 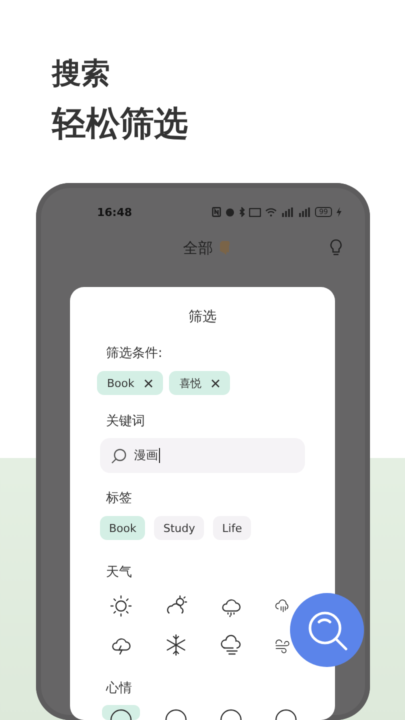 What do you see at coordinates (121, 712) in the screenshot?
I see `mood-option` at bounding box center [121, 712].